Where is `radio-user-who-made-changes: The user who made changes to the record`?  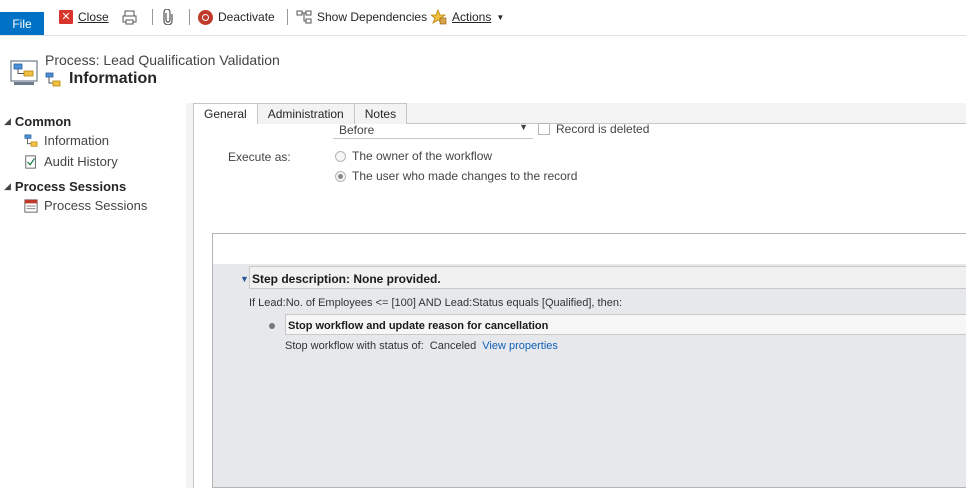 radio-user-who-made-changes: The user who made changes to the record is located at coordinates (456, 176).